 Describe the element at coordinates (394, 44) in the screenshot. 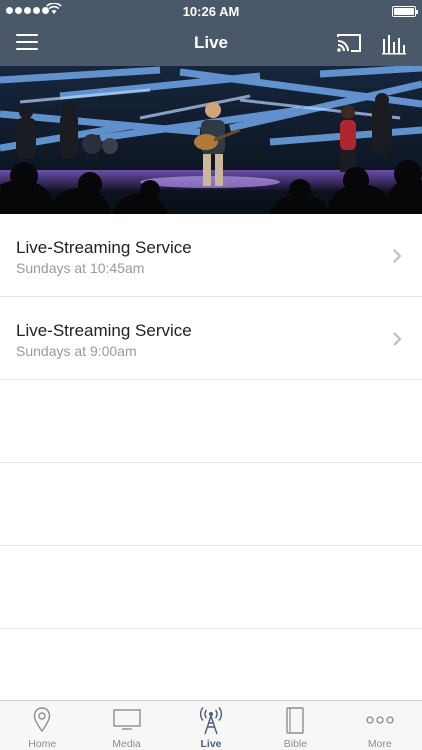

I see `audio-levels-icon` at that location.